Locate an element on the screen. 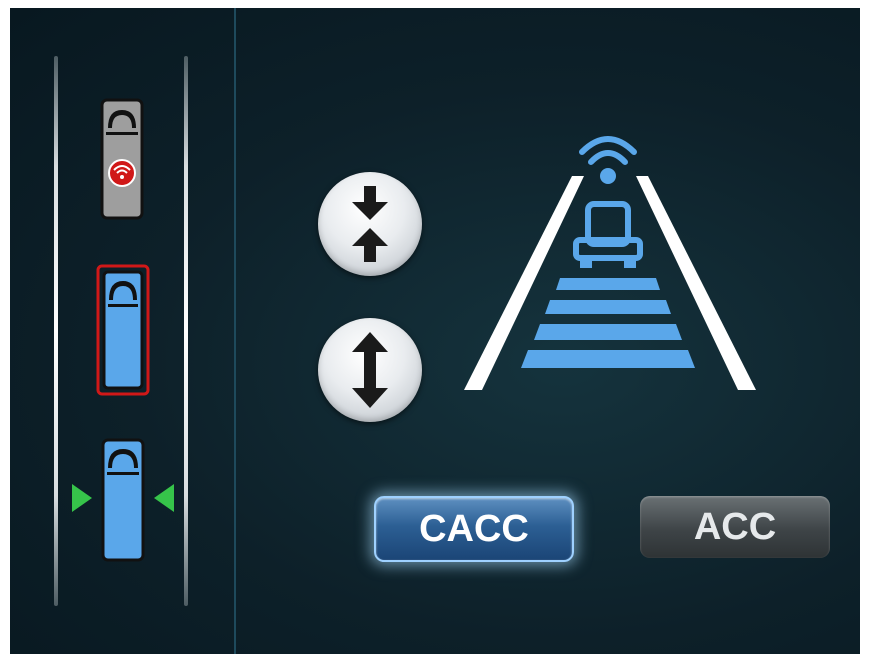 The height and width of the screenshot is (658, 870). arrows-diverge-icon is located at coordinates (370, 370).